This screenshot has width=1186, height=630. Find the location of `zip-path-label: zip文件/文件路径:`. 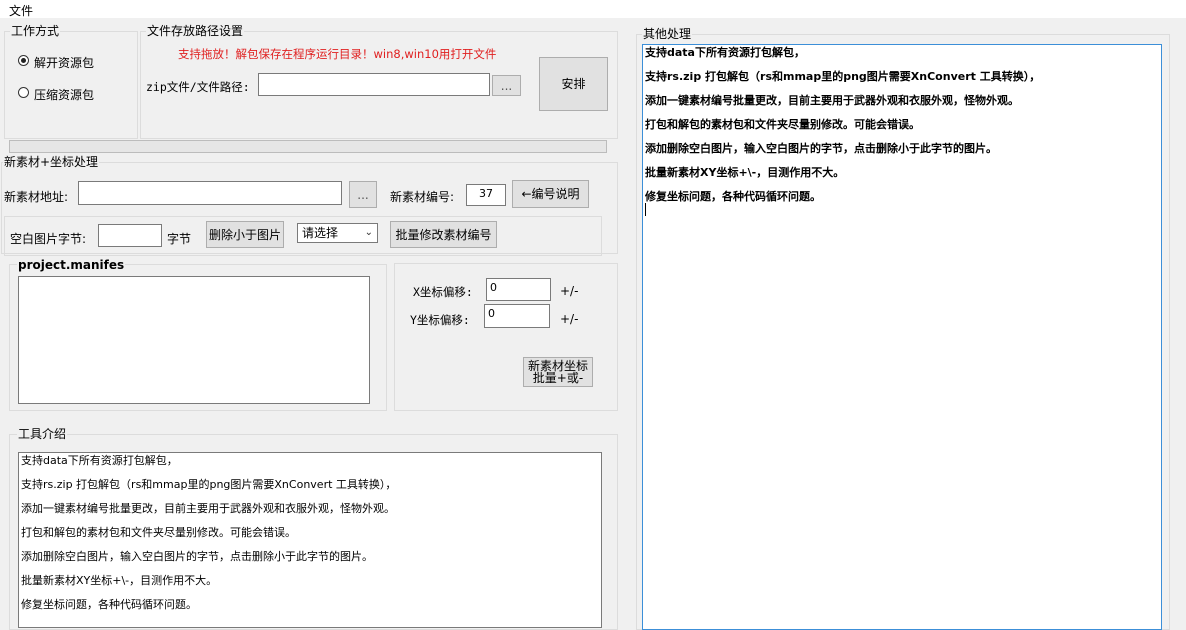

zip-path-label: zip文件/文件路径: is located at coordinates (198, 87).